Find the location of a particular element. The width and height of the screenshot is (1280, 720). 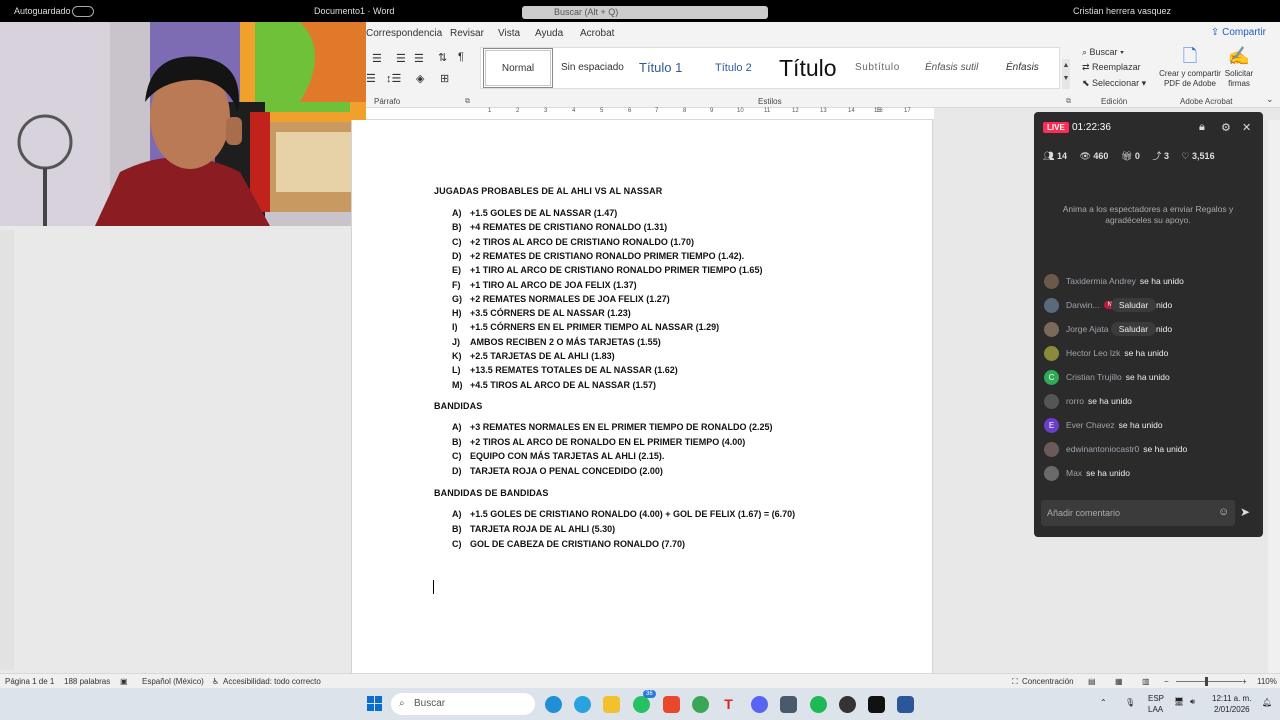

zoom-slider is located at coordinates (1209, 681).